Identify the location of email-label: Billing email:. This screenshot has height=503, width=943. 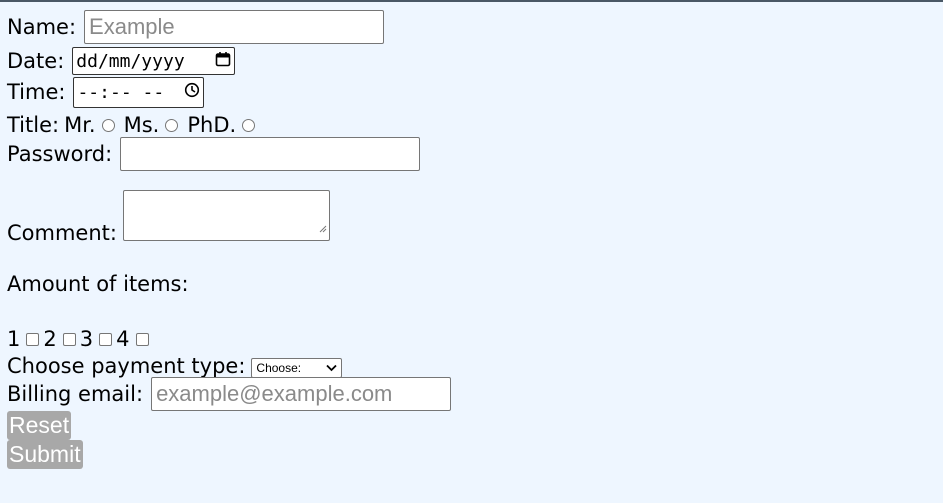
(75, 393).